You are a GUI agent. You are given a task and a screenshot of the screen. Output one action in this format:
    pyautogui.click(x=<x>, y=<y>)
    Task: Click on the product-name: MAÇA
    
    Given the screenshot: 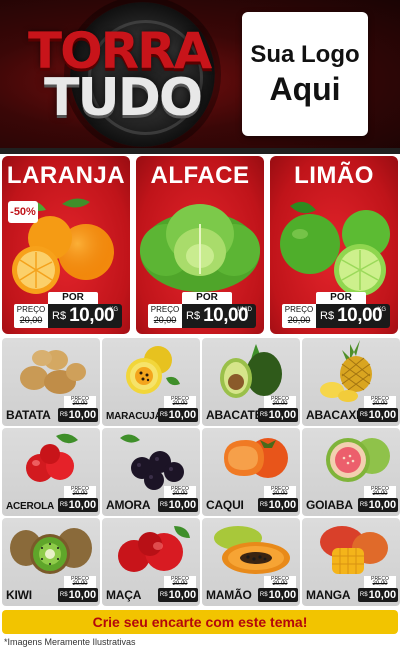 What is the action you would take?
    pyautogui.click(x=124, y=595)
    